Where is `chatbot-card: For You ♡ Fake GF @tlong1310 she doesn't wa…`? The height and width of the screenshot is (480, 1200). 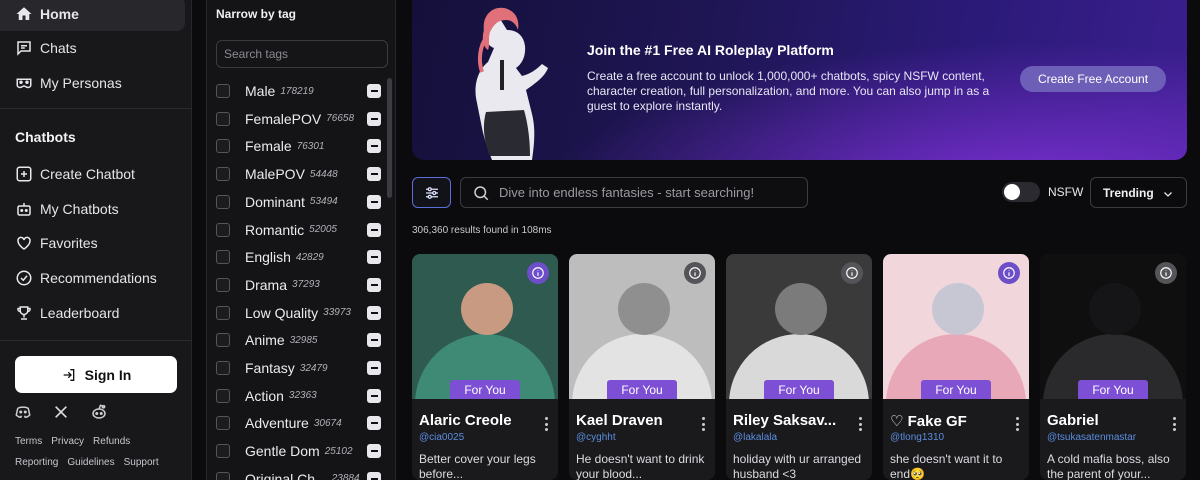 chatbot-card: For You ♡ Fake GF @tlong1310 she doesn't wa… is located at coordinates (956, 367).